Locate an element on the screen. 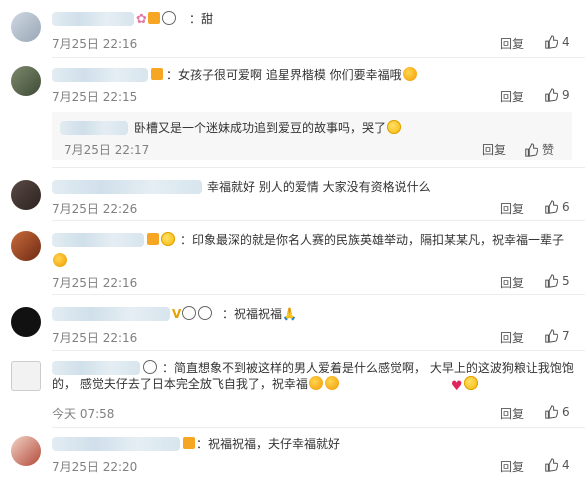 This screenshot has width=585, height=482. comment-text: 幸福就好 别人的爱情 大家没有资格说什么 is located at coordinates (319, 187).